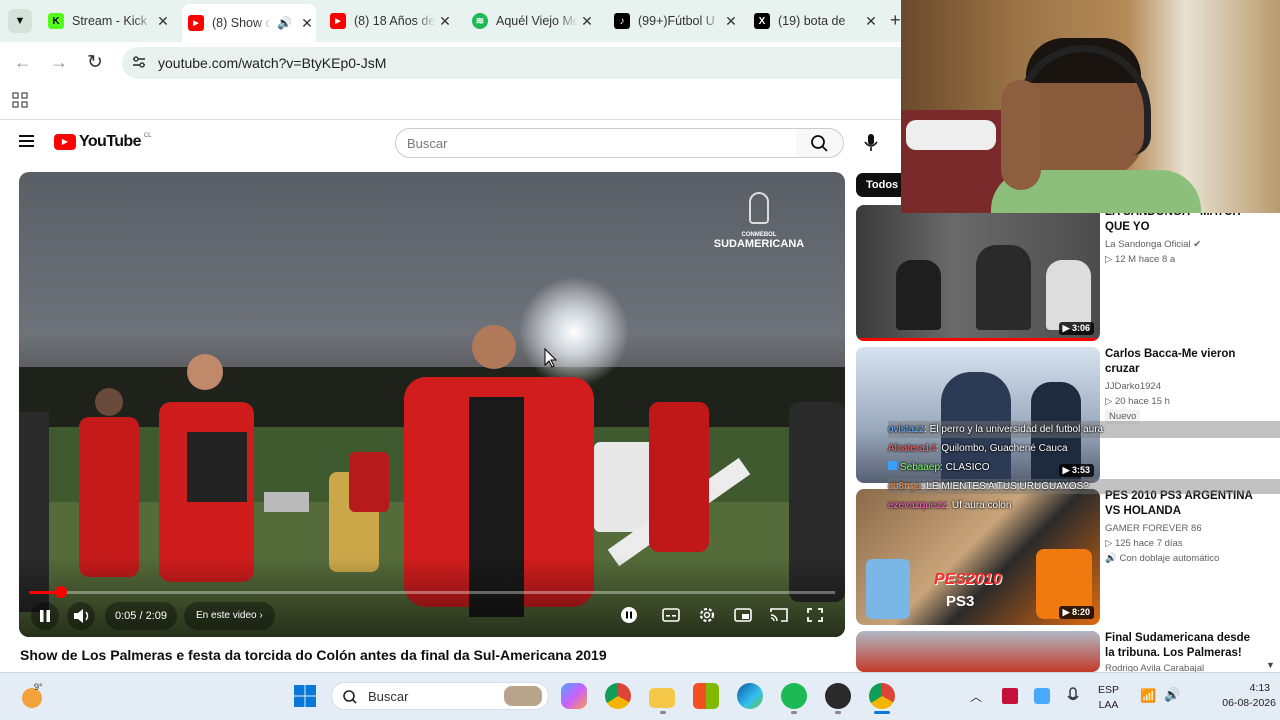 The height and width of the screenshot is (720, 1280). Describe the element at coordinates (532, 21) in the screenshot. I see `tab-spotify: ≋ Aquél Viejo Motel ✕` at that location.